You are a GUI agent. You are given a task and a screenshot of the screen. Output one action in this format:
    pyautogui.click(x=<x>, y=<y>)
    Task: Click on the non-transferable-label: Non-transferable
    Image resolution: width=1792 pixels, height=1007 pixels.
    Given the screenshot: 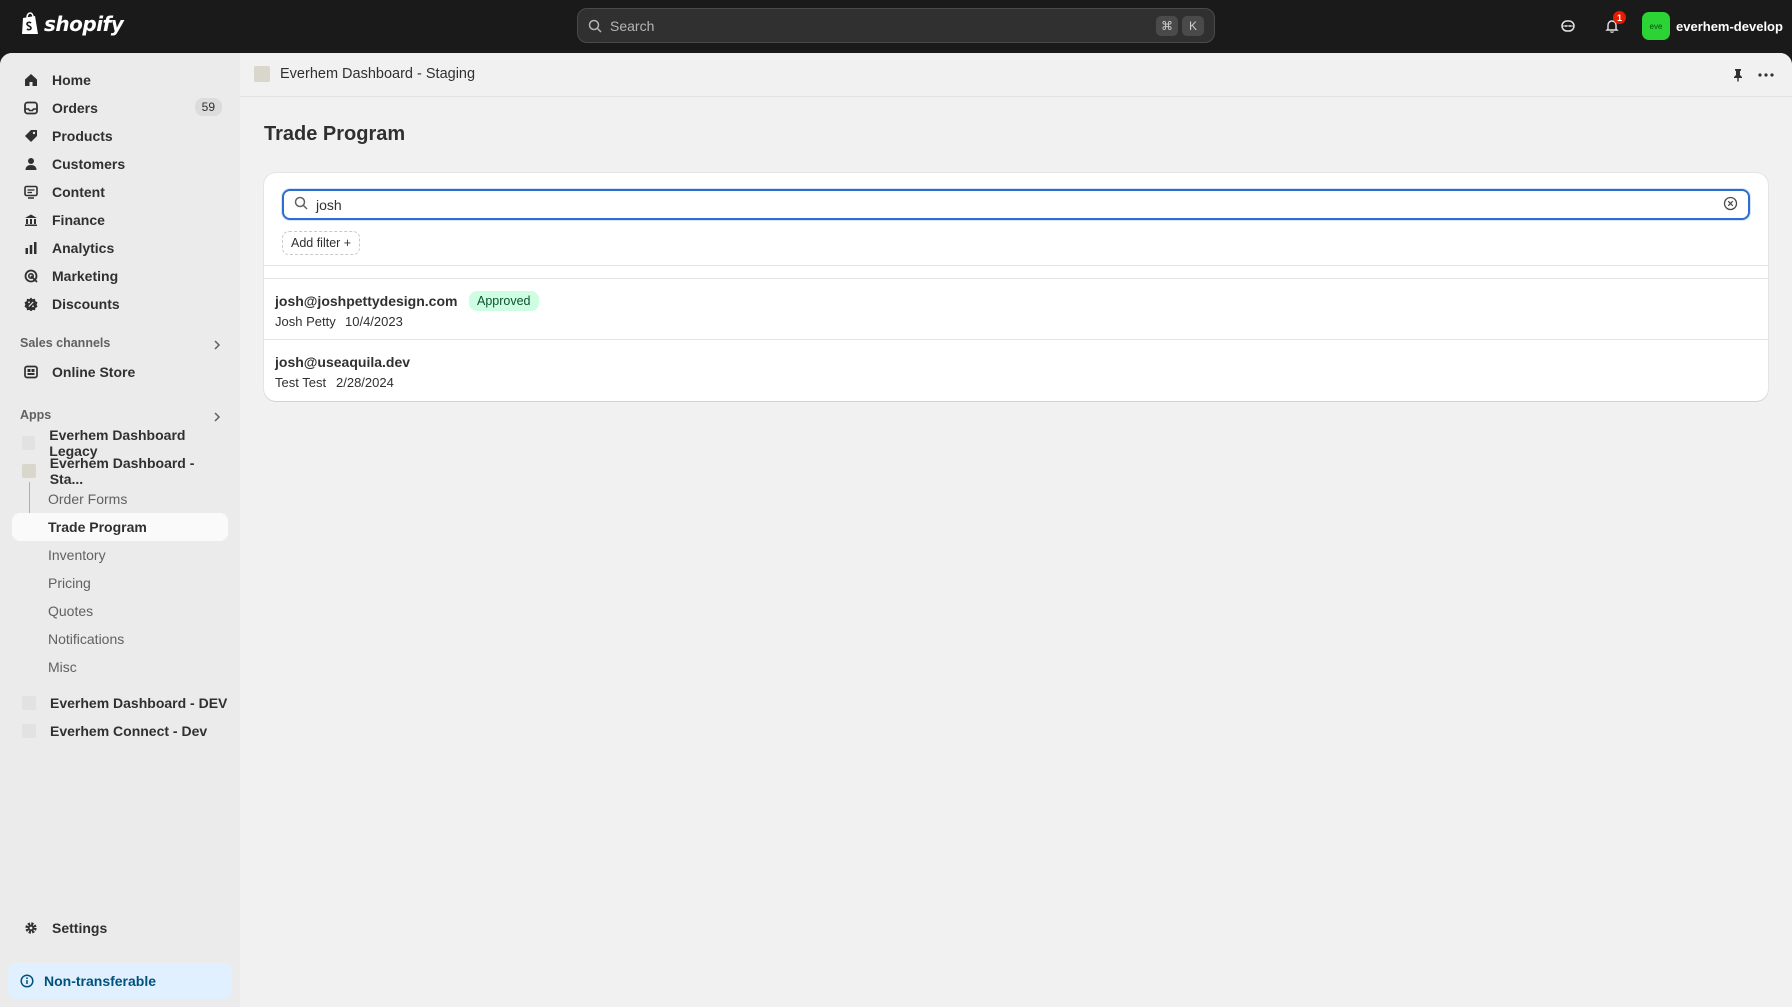 What is the action you would take?
    pyautogui.click(x=100, y=981)
    